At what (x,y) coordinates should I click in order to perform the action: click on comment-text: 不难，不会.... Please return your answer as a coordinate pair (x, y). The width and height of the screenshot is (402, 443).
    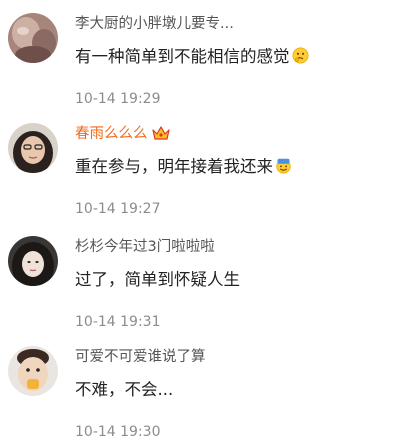
    Looking at the image, I should click on (124, 390).